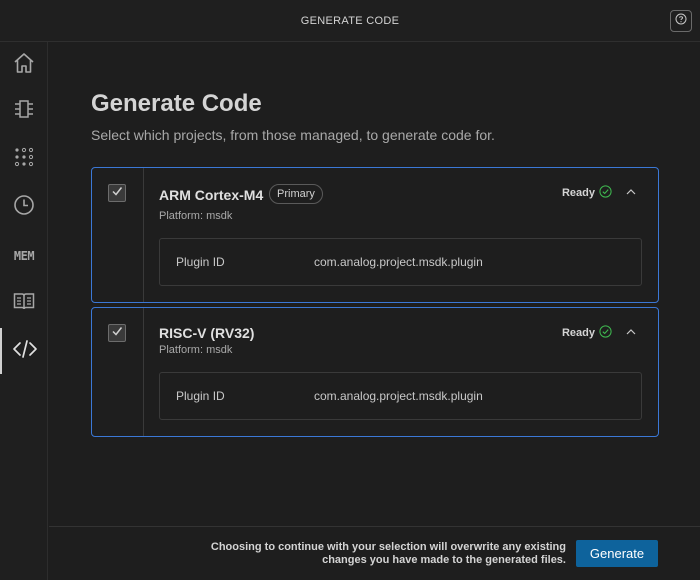 Image resolution: width=700 pixels, height=580 pixels. I want to click on question-circle-icon, so click(681, 21).